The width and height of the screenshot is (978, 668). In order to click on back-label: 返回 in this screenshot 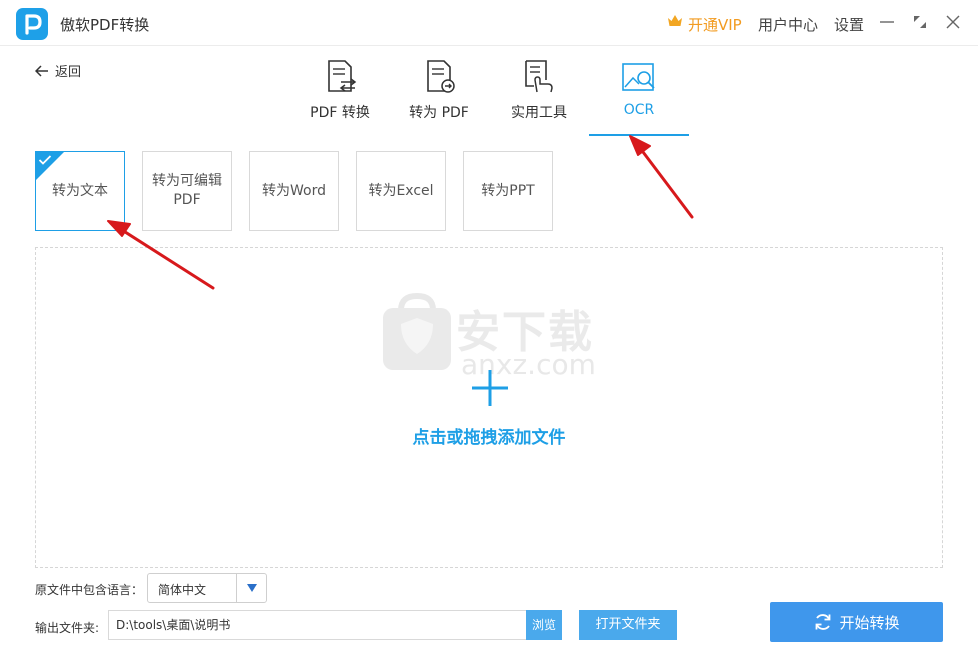, I will do `click(68, 72)`.